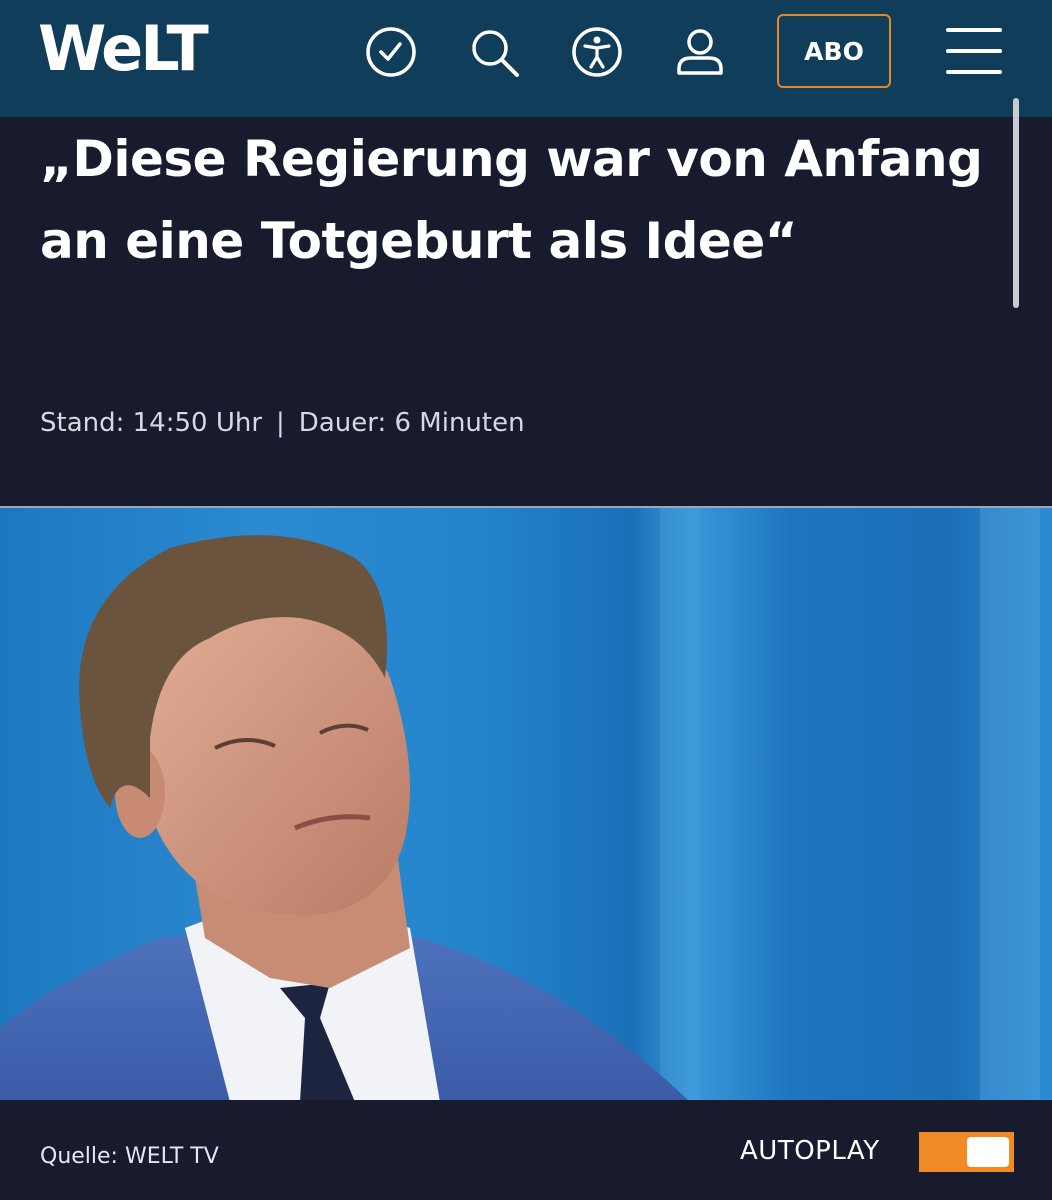 The width and height of the screenshot is (1052, 1200). What do you see at coordinates (151, 423) in the screenshot?
I see `article-timestamp: Stand: 14:50 Uhr` at bounding box center [151, 423].